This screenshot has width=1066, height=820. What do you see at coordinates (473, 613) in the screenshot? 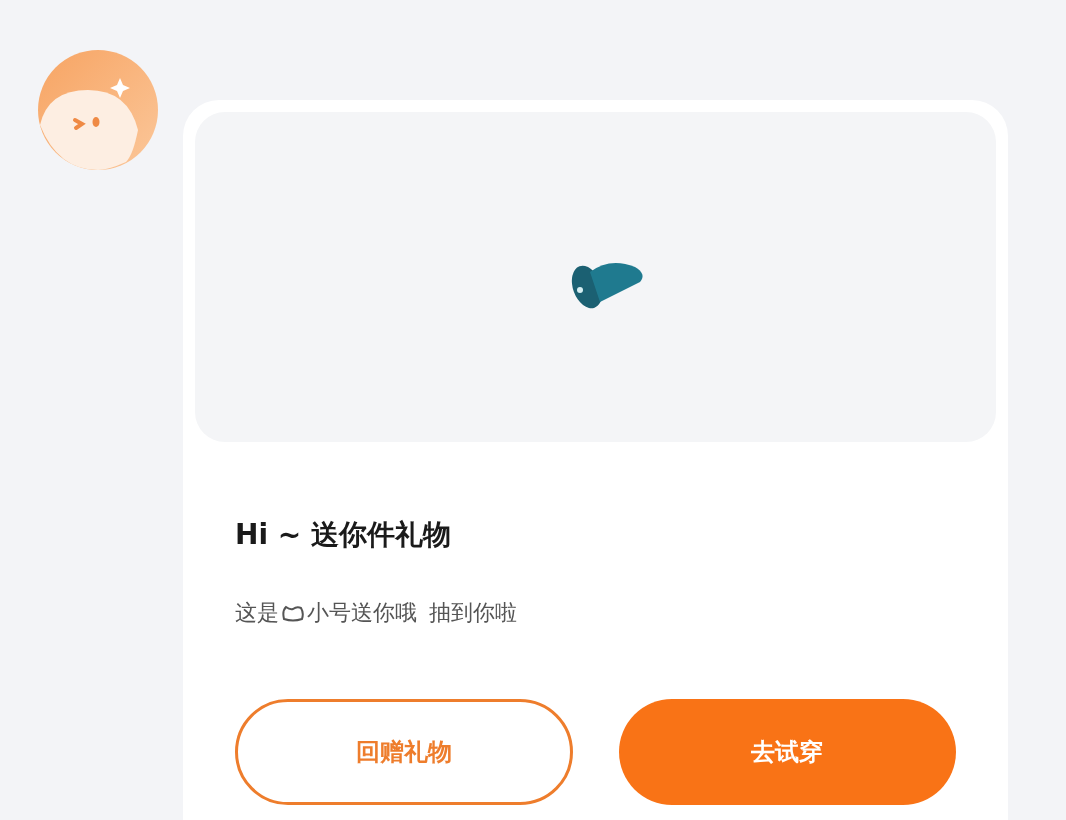
I see `gift-message: 抽到你啦` at bounding box center [473, 613].